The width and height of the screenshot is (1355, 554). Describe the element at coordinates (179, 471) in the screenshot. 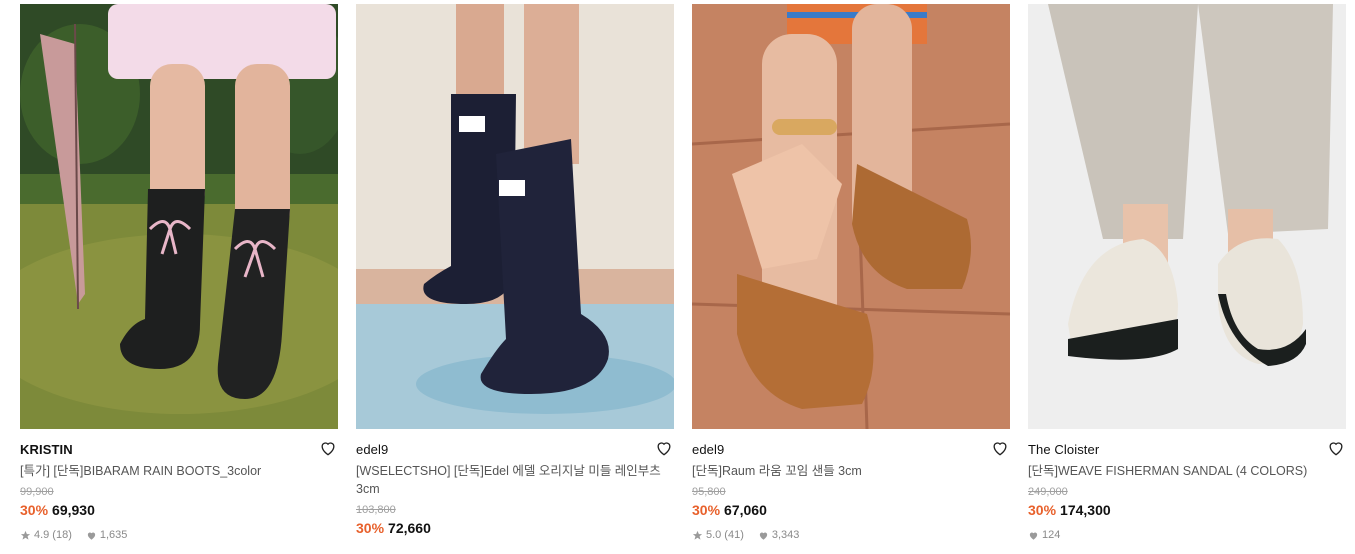

I see `product-name: [특가] [단독]BIBARAM RAIN BOOTS_3color` at that location.